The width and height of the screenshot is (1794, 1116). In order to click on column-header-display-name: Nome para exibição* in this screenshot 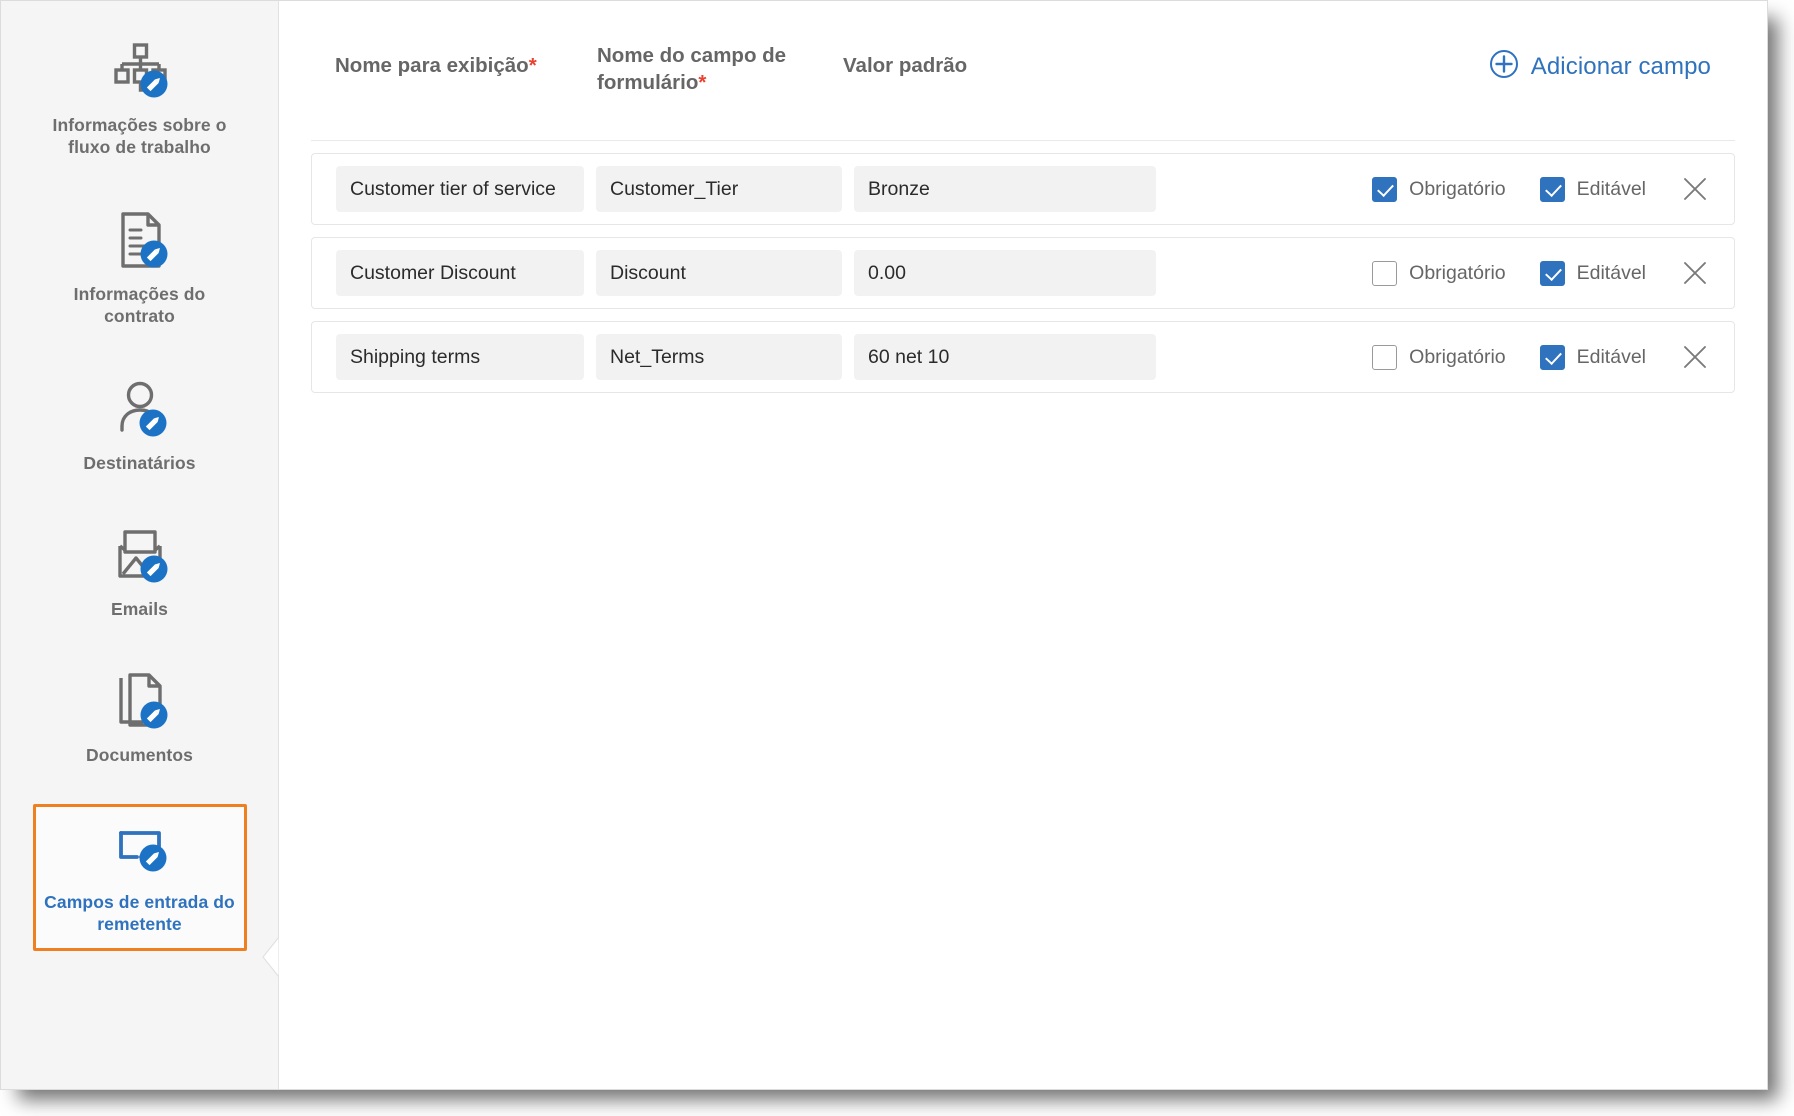, I will do `click(466, 40)`.